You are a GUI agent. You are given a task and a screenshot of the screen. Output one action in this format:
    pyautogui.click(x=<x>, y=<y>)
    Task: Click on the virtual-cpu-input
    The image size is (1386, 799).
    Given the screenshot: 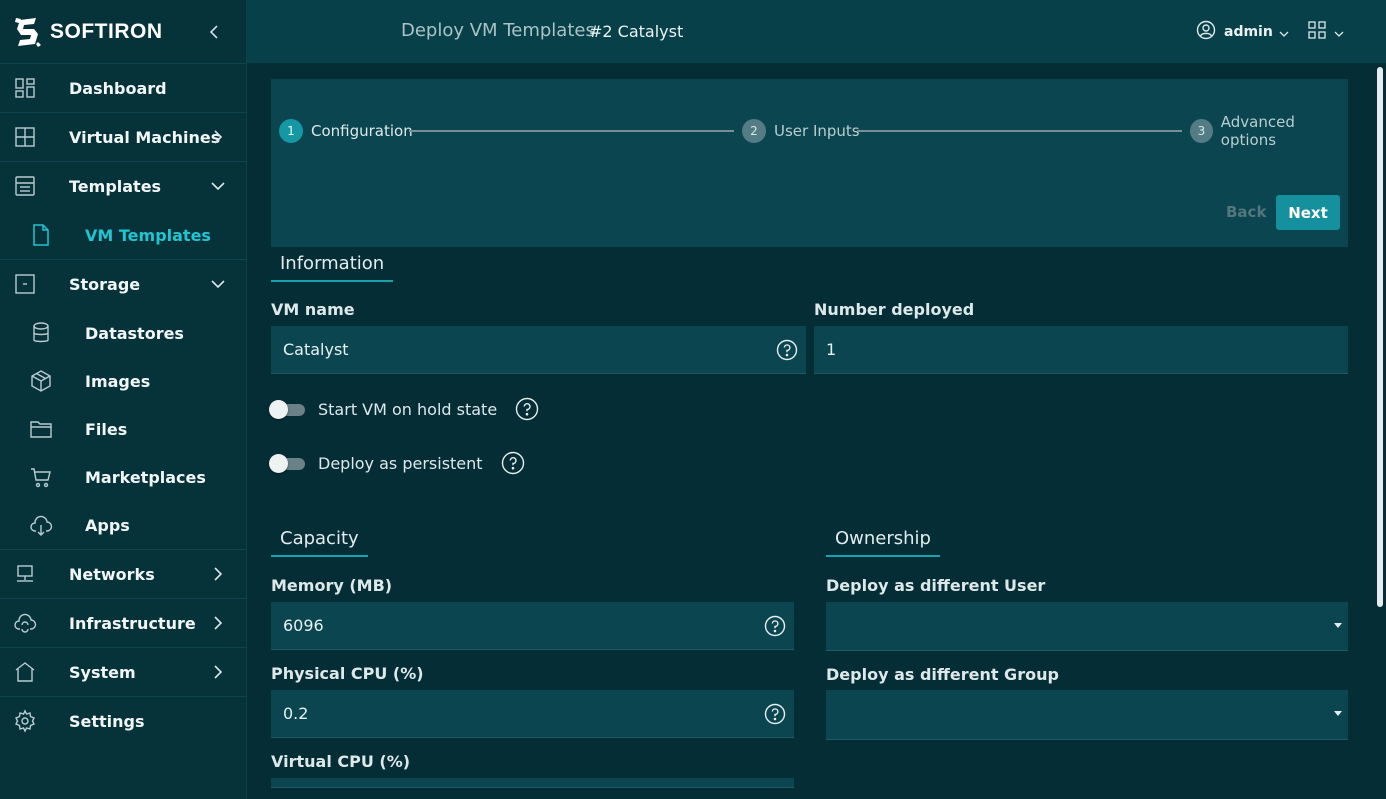 What is the action you would take?
    pyautogui.click(x=532, y=783)
    